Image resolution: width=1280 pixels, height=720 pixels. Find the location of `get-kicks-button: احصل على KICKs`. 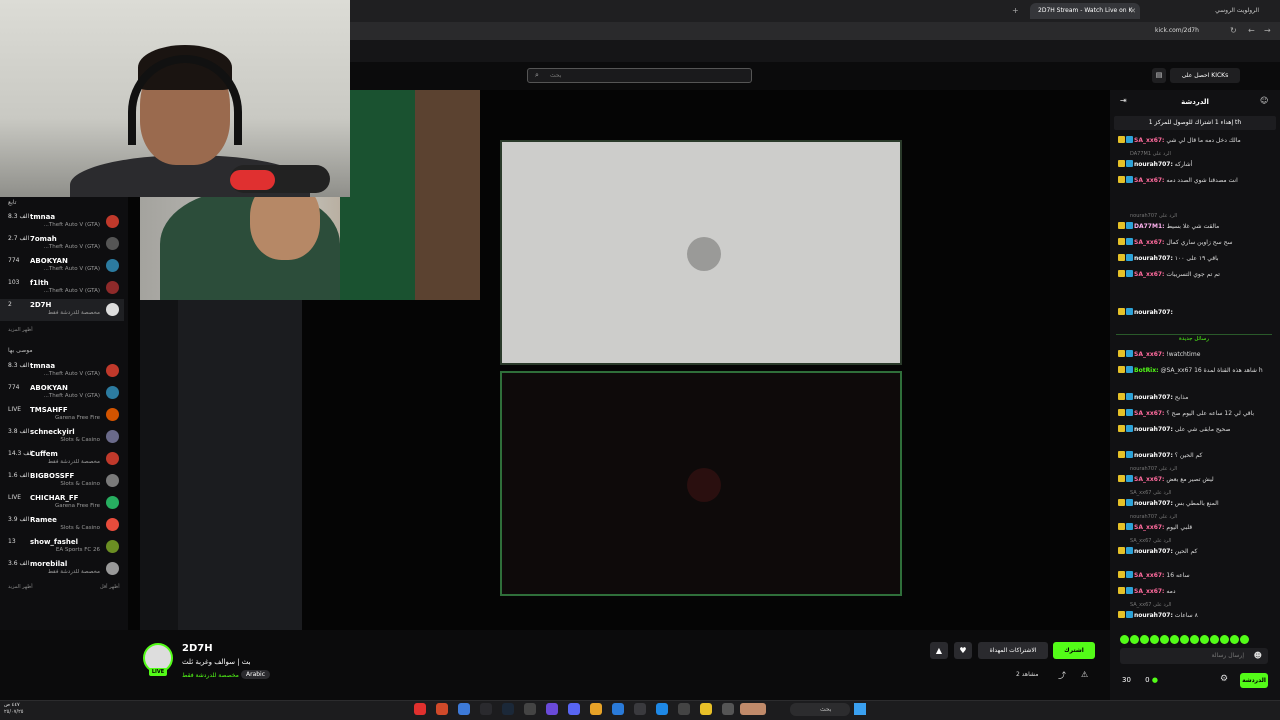

get-kicks-button: احصل على KICKs is located at coordinates (1205, 75).